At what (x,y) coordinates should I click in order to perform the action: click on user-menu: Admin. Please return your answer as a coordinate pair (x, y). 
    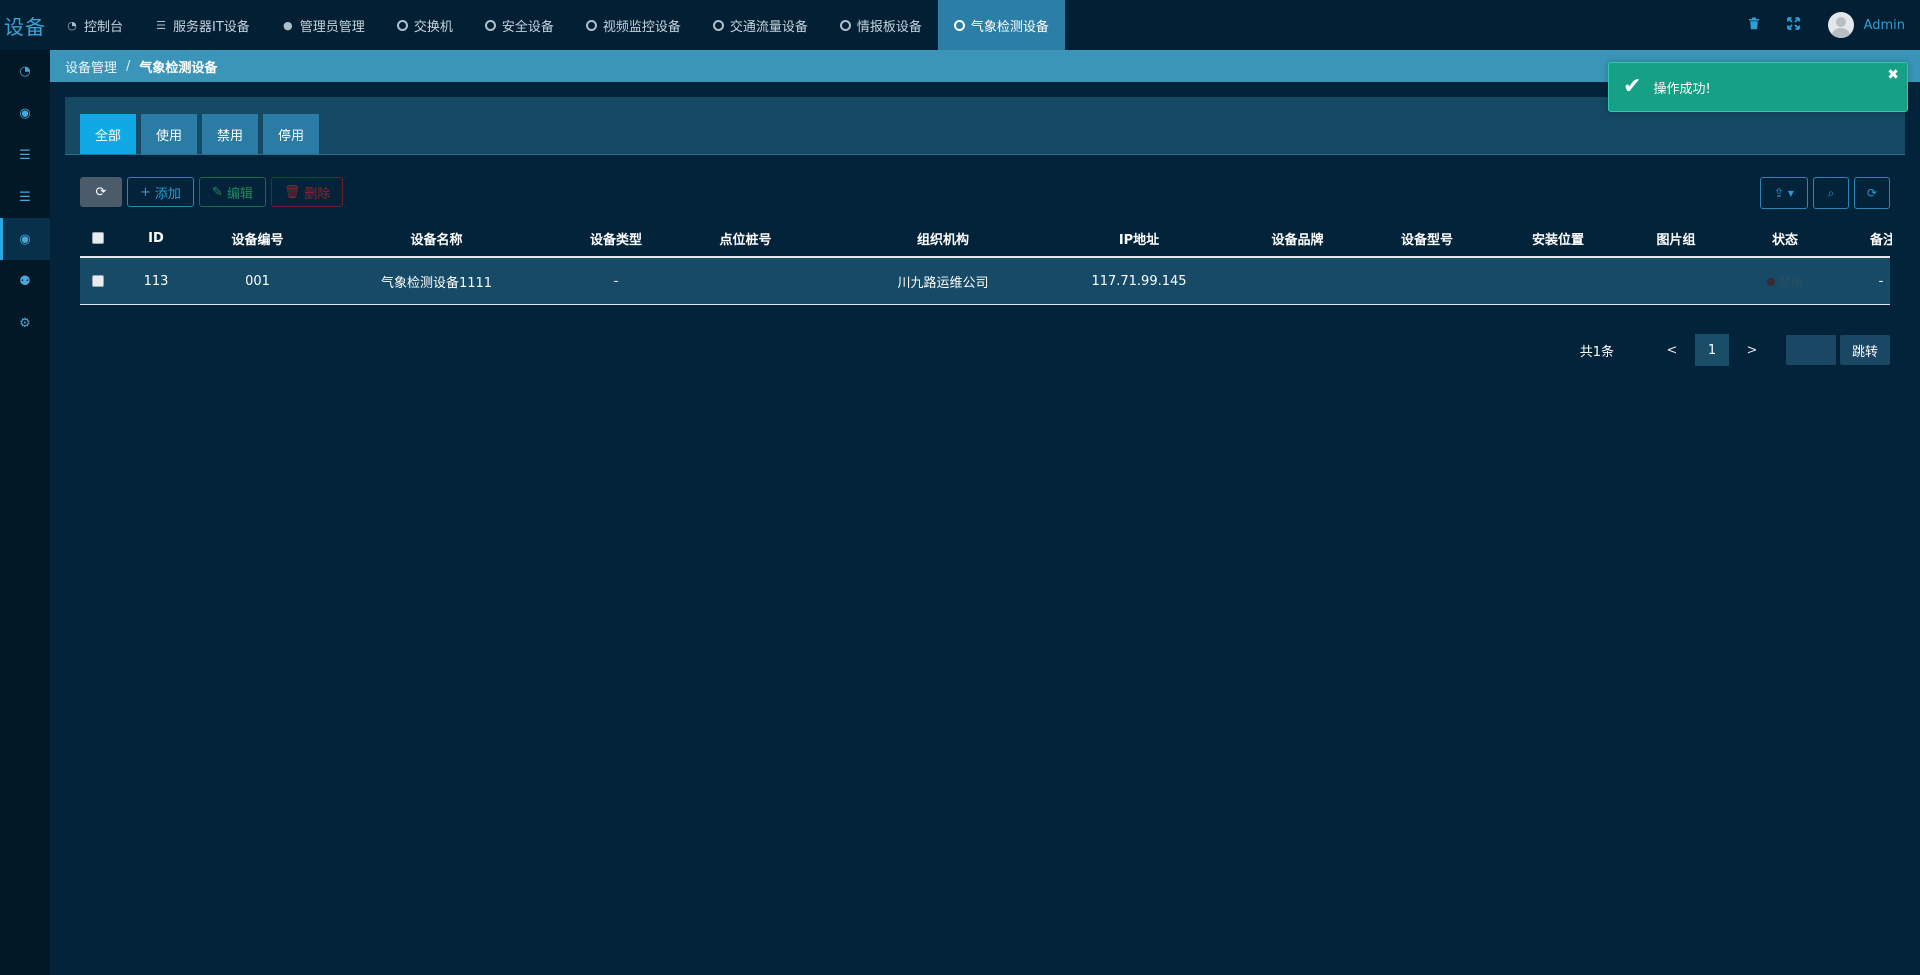
    Looking at the image, I should click on (1866, 25).